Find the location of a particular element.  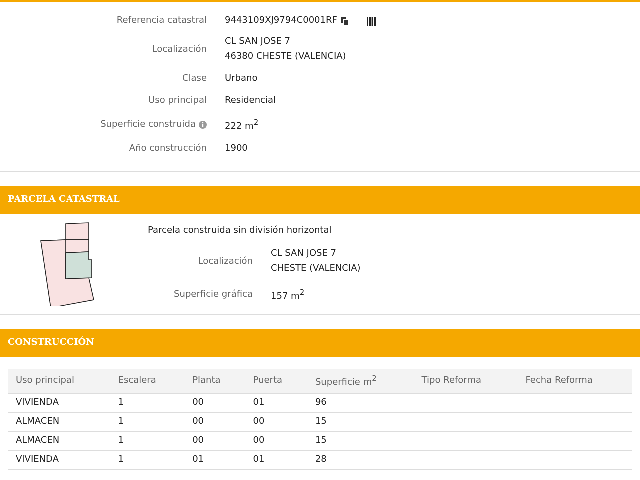

column-header: Puerta is located at coordinates (276, 381).